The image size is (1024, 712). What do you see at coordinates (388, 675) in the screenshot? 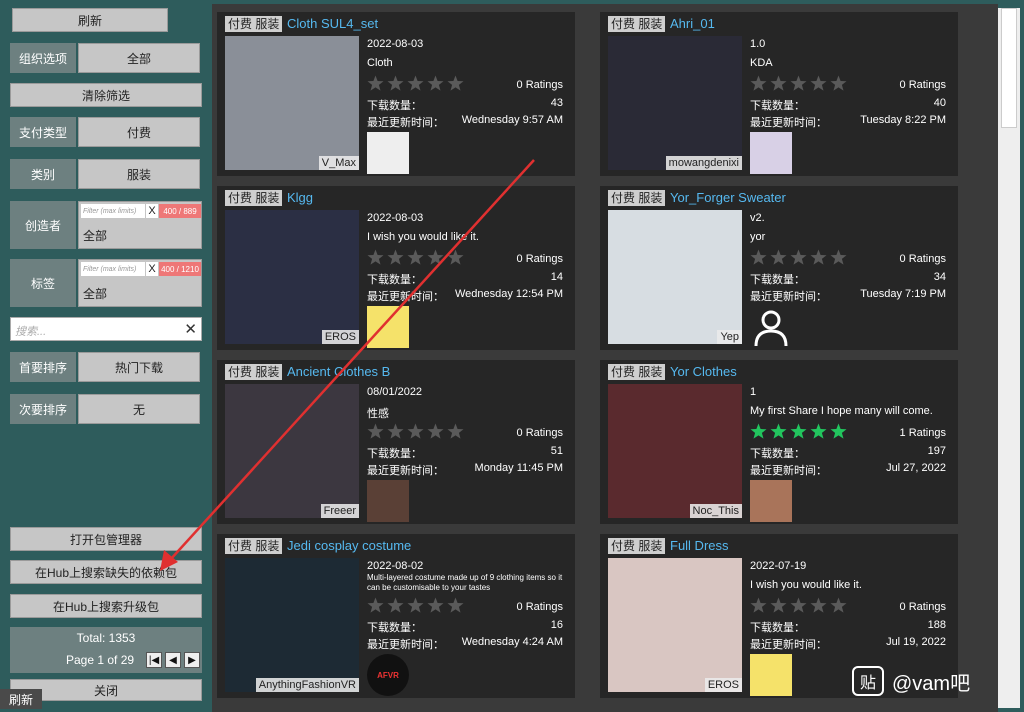
I see `creator-avatar: AFVR` at bounding box center [388, 675].